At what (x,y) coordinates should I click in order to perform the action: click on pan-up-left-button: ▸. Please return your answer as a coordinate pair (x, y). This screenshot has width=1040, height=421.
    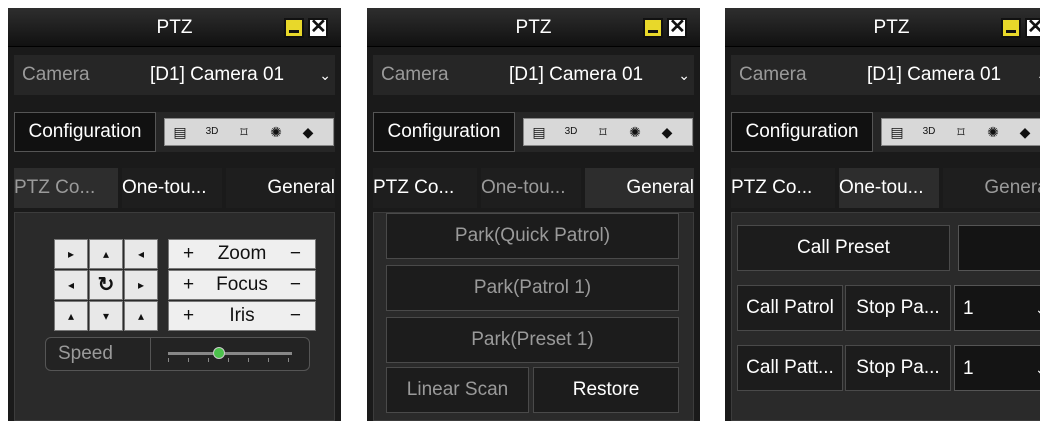
    Looking at the image, I should click on (71, 254).